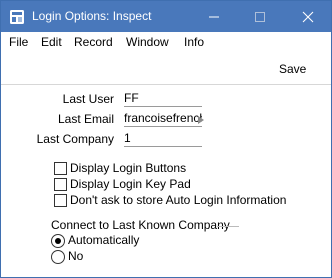 The width and height of the screenshot is (332, 278). I want to click on close-button, so click(308, 16).